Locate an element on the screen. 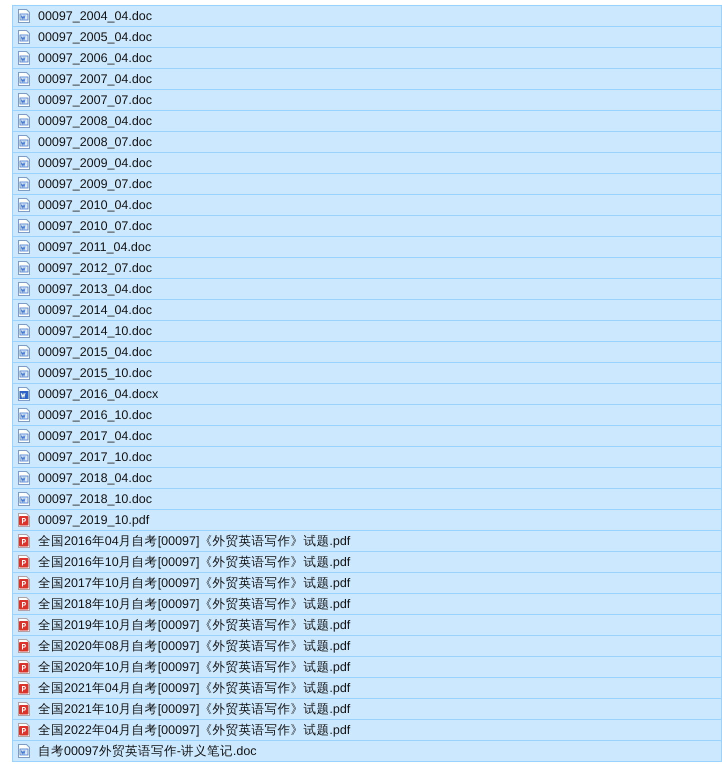  file-row: 全国2020年10月自考[00097]《外贸英语写作》试题.pdf is located at coordinates (367, 667).